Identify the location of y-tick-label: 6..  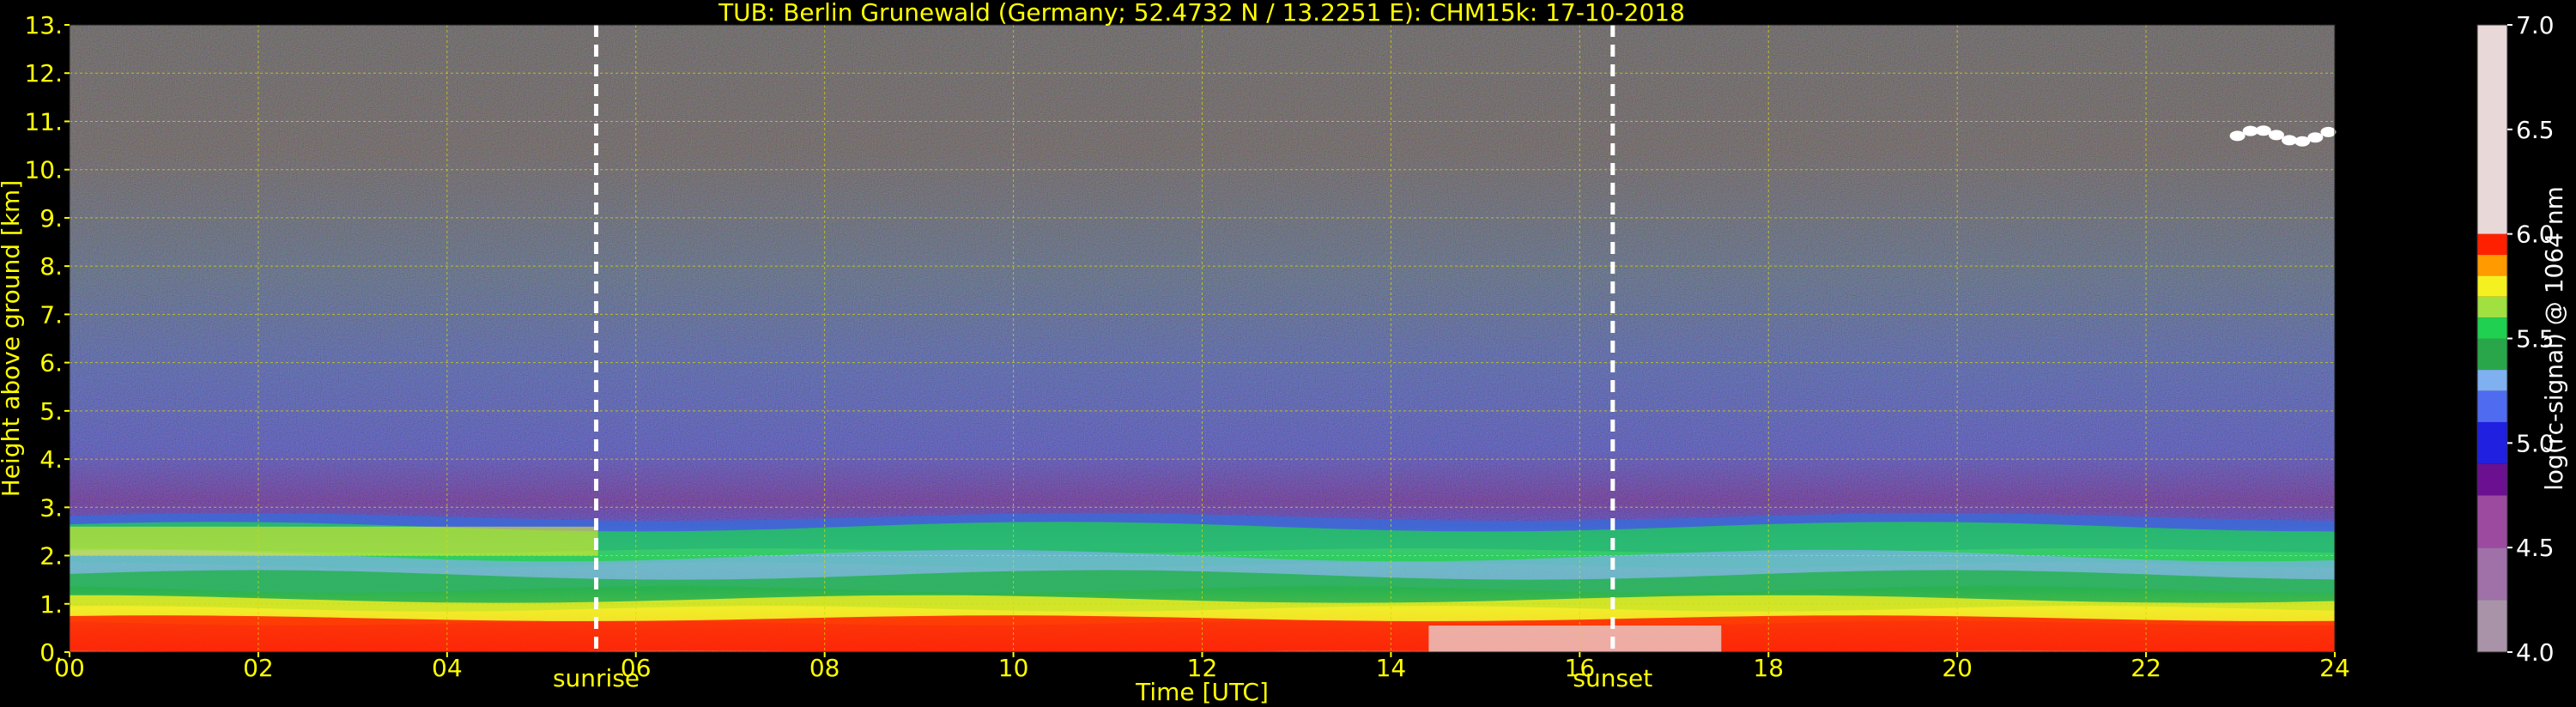
(51, 363).